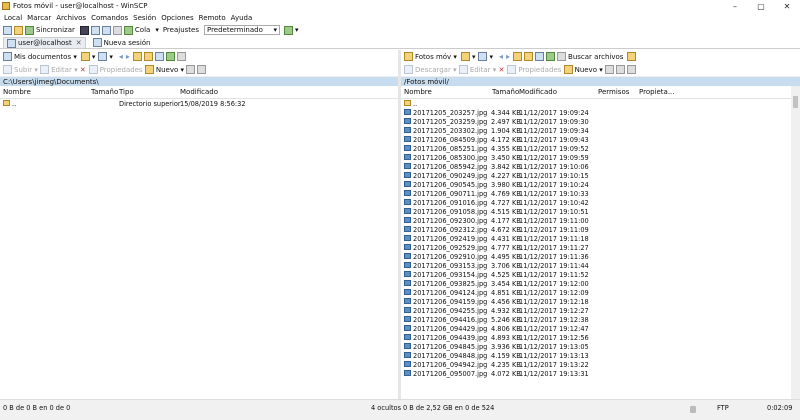 This screenshot has width=800, height=420. Describe the element at coordinates (55, 30) in the screenshot. I see `synchronize-button: Sincronizar` at that location.